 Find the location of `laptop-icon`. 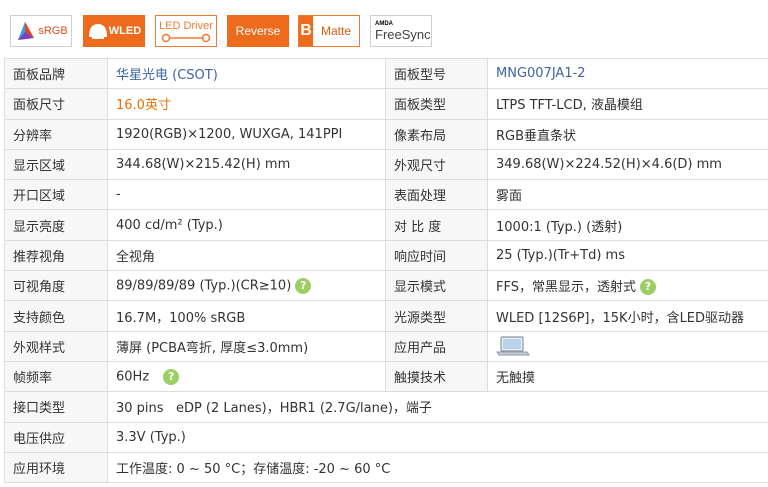

laptop-icon is located at coordinates (513, 346).